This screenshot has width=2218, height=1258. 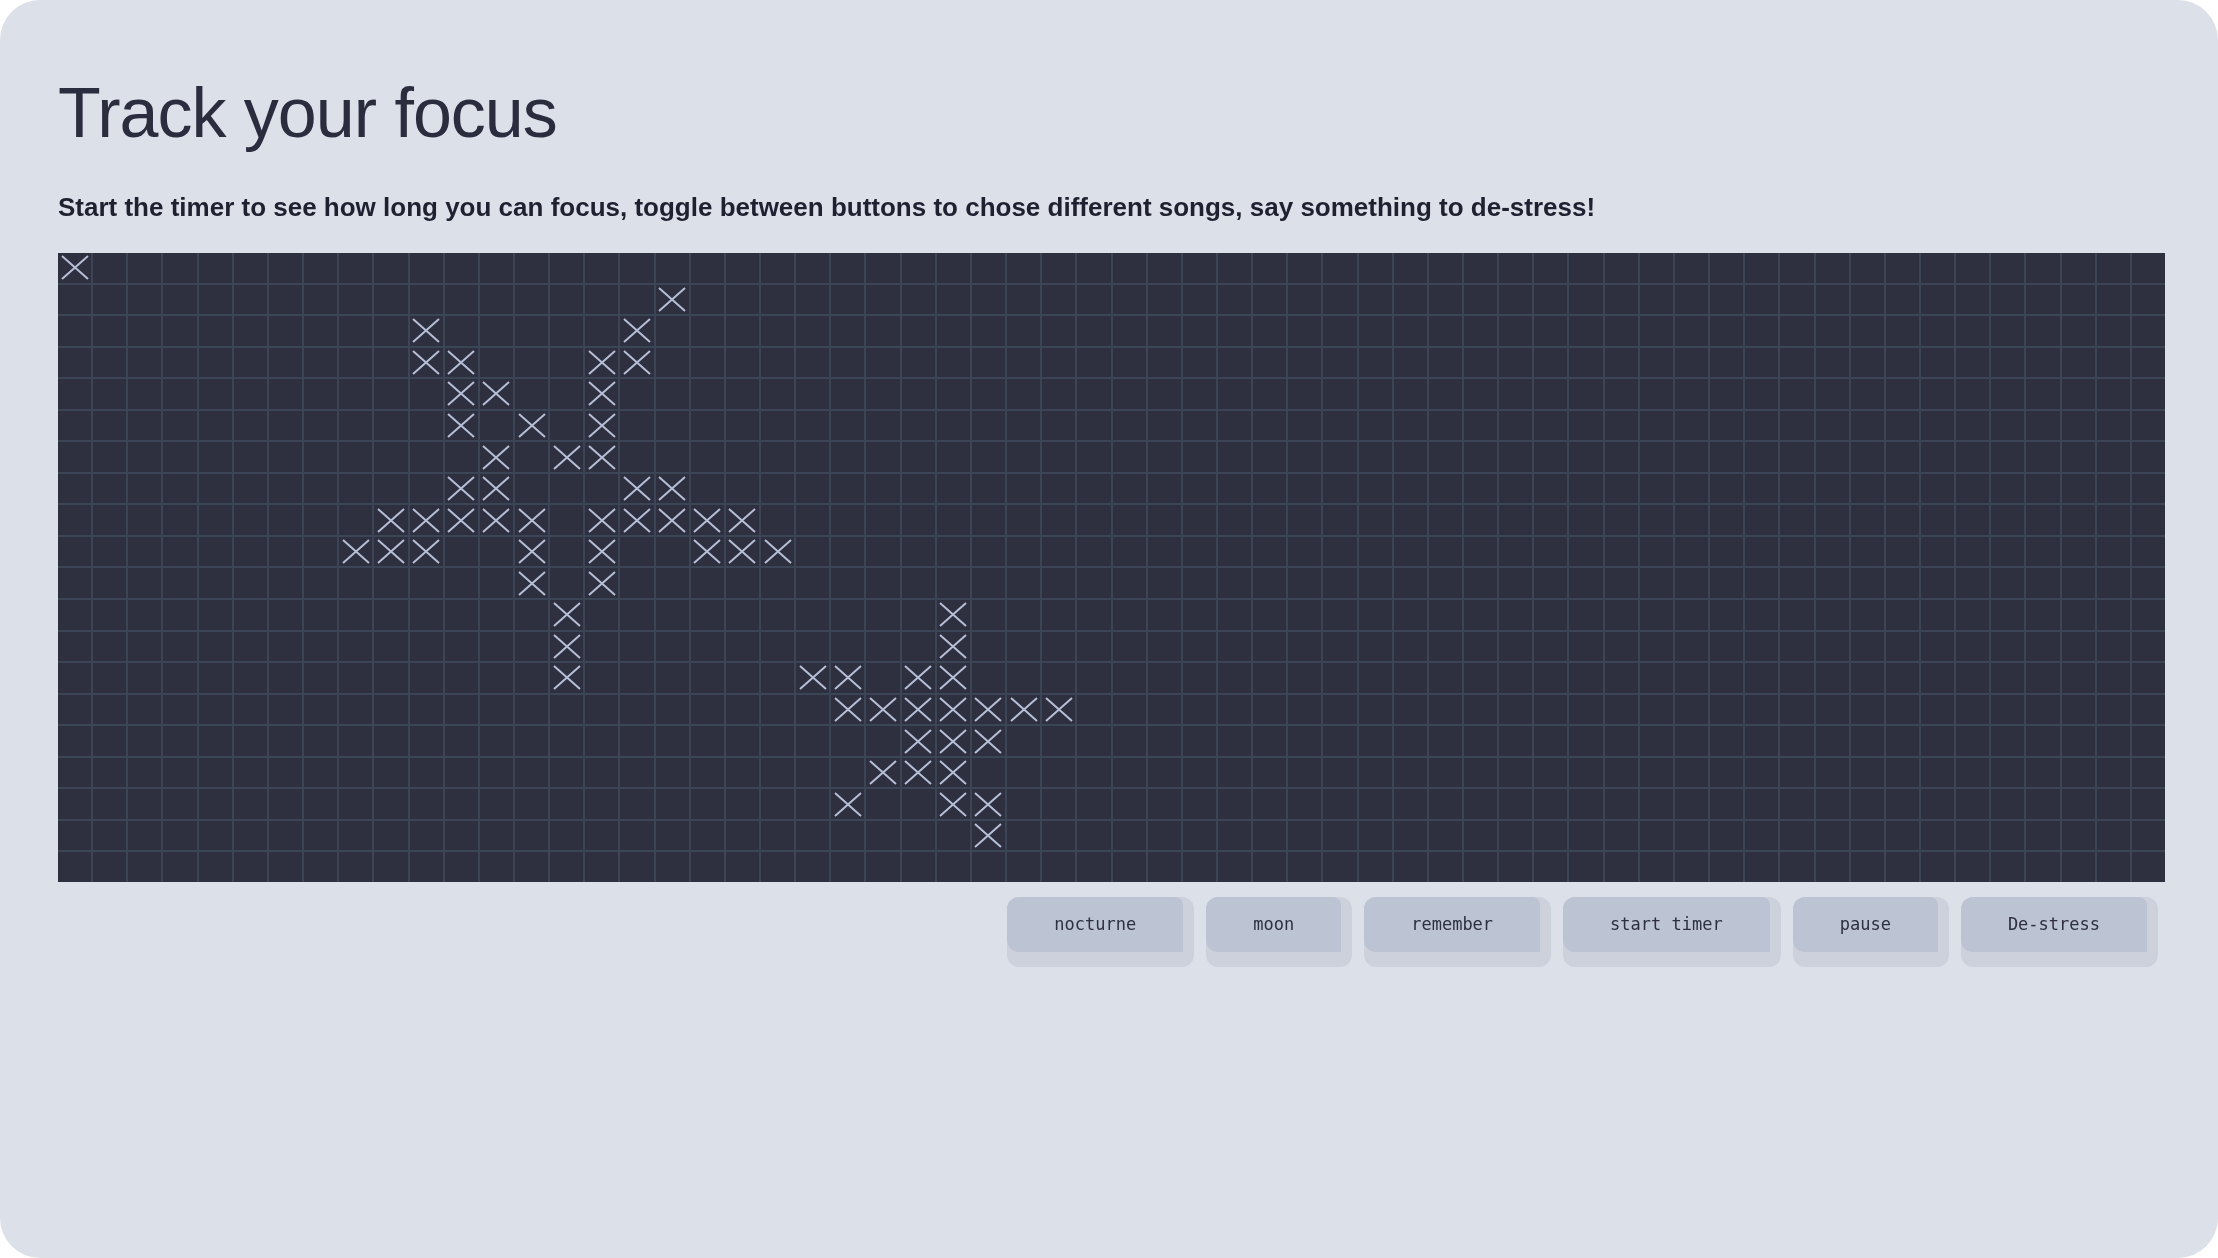 I want to click on action-button: De-stress, so click(x=2059, y=932).